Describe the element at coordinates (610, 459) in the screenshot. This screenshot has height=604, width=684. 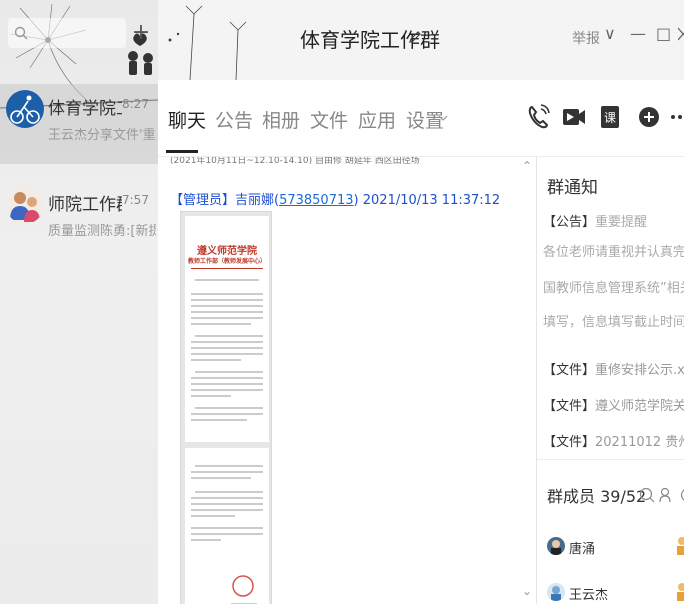
I see `panel-divider` at that location.